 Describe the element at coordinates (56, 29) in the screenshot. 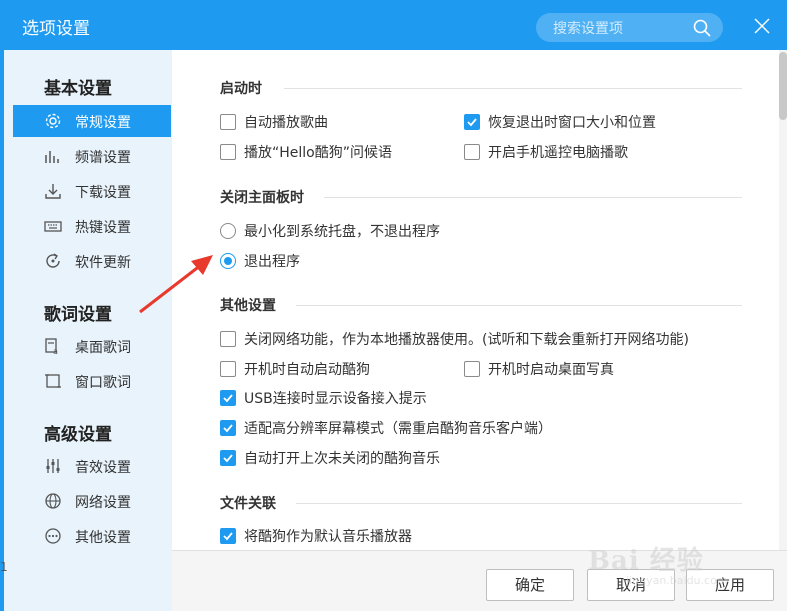

I see `window-title: 选项设置` at that location.